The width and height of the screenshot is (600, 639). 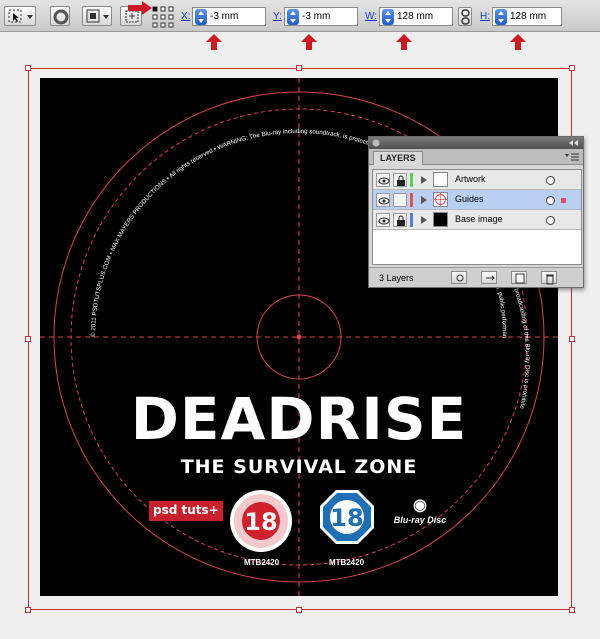 I want to click on selection-tool-dropdown, so click(x=20, y=16).